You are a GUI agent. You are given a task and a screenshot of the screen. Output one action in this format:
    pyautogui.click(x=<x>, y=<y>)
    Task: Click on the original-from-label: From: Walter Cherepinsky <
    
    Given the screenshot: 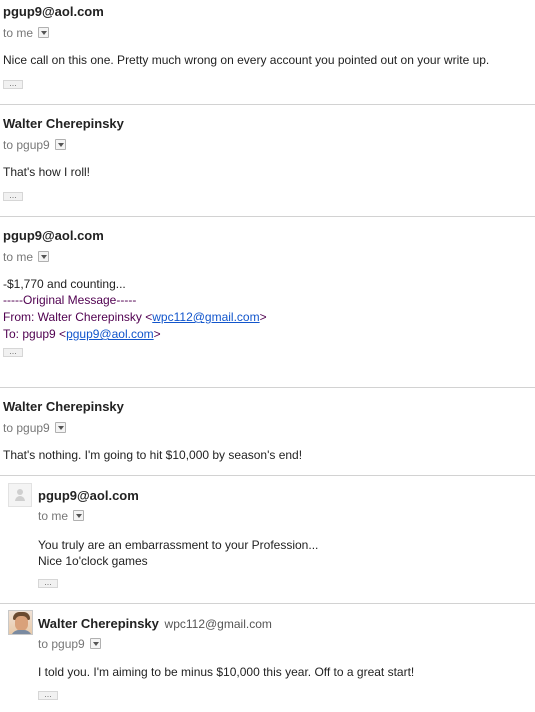 What is the action you would take?
    pyautogui.click(x=78, y=317)
    